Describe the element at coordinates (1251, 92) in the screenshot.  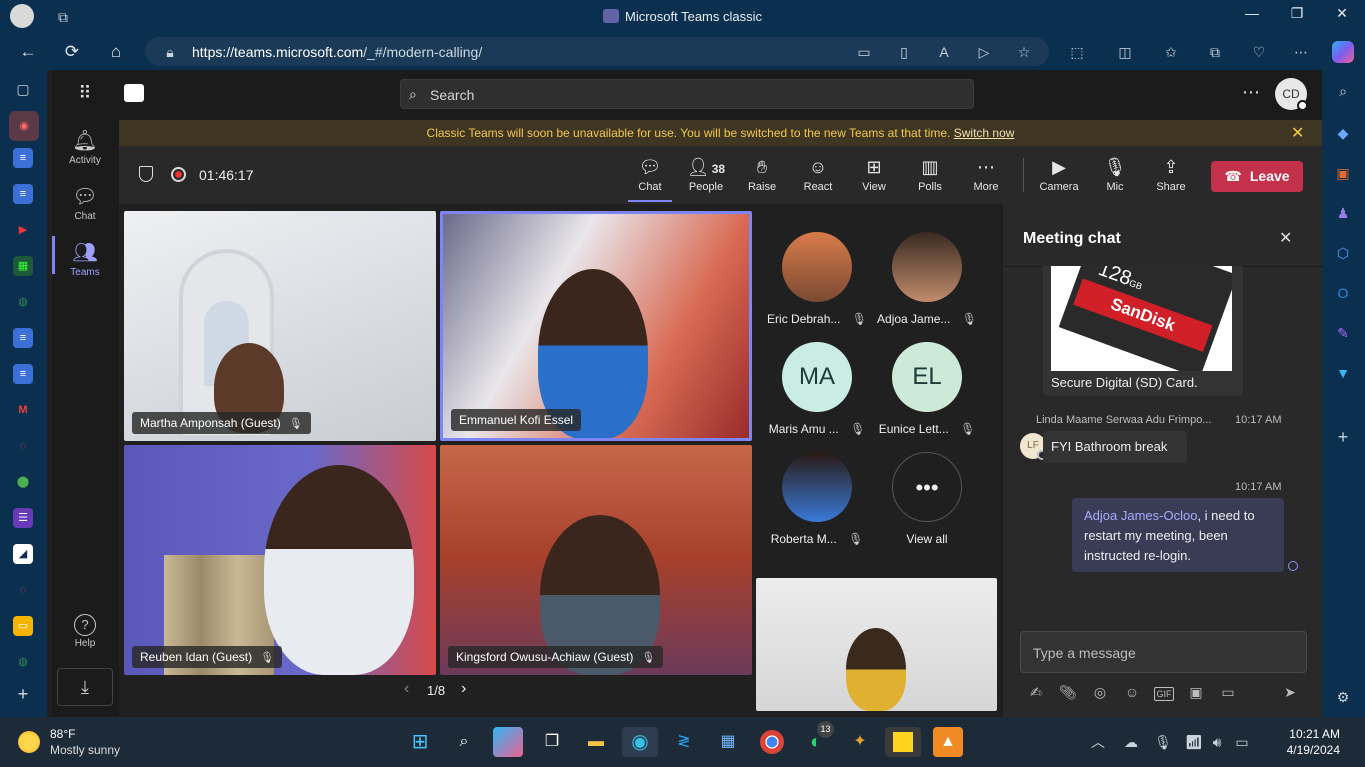
I see `more-options-icon: ⋯` at that location.